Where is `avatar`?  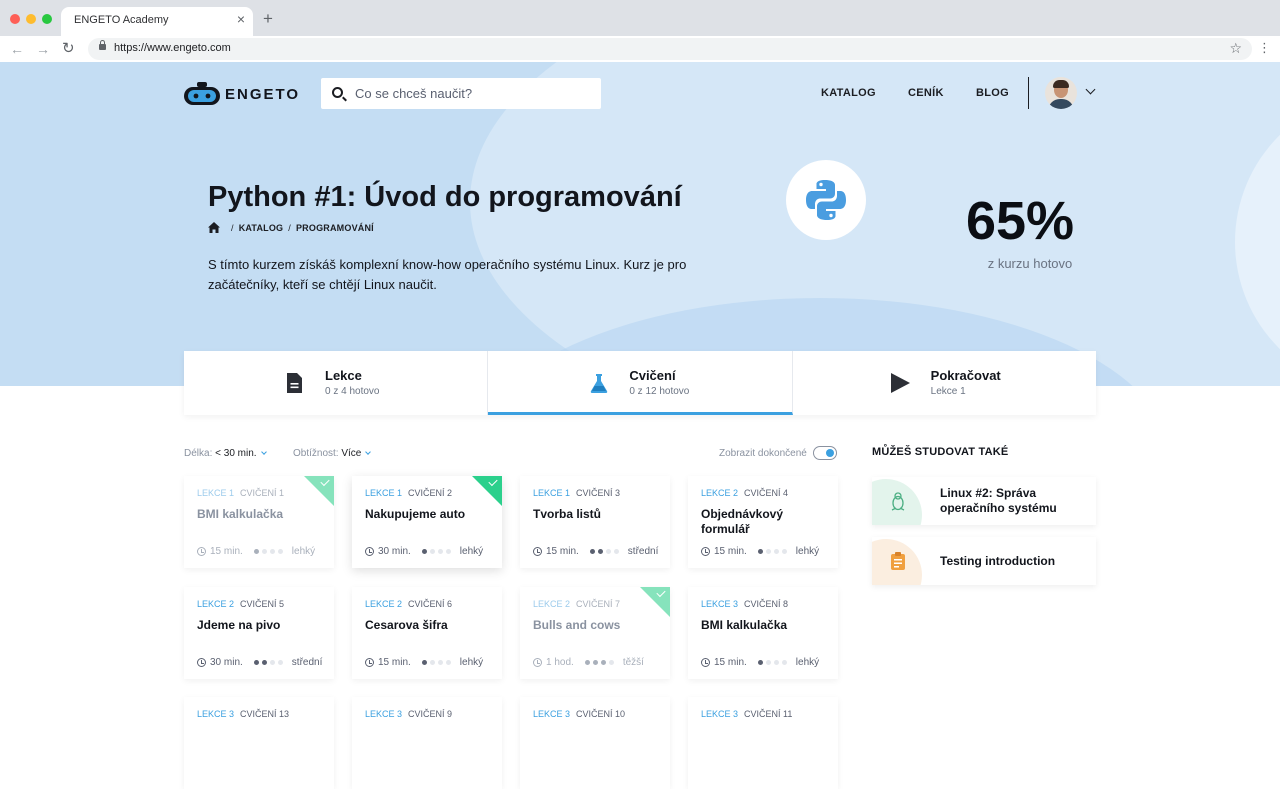
avatar is located at coordinates (1061, 93).